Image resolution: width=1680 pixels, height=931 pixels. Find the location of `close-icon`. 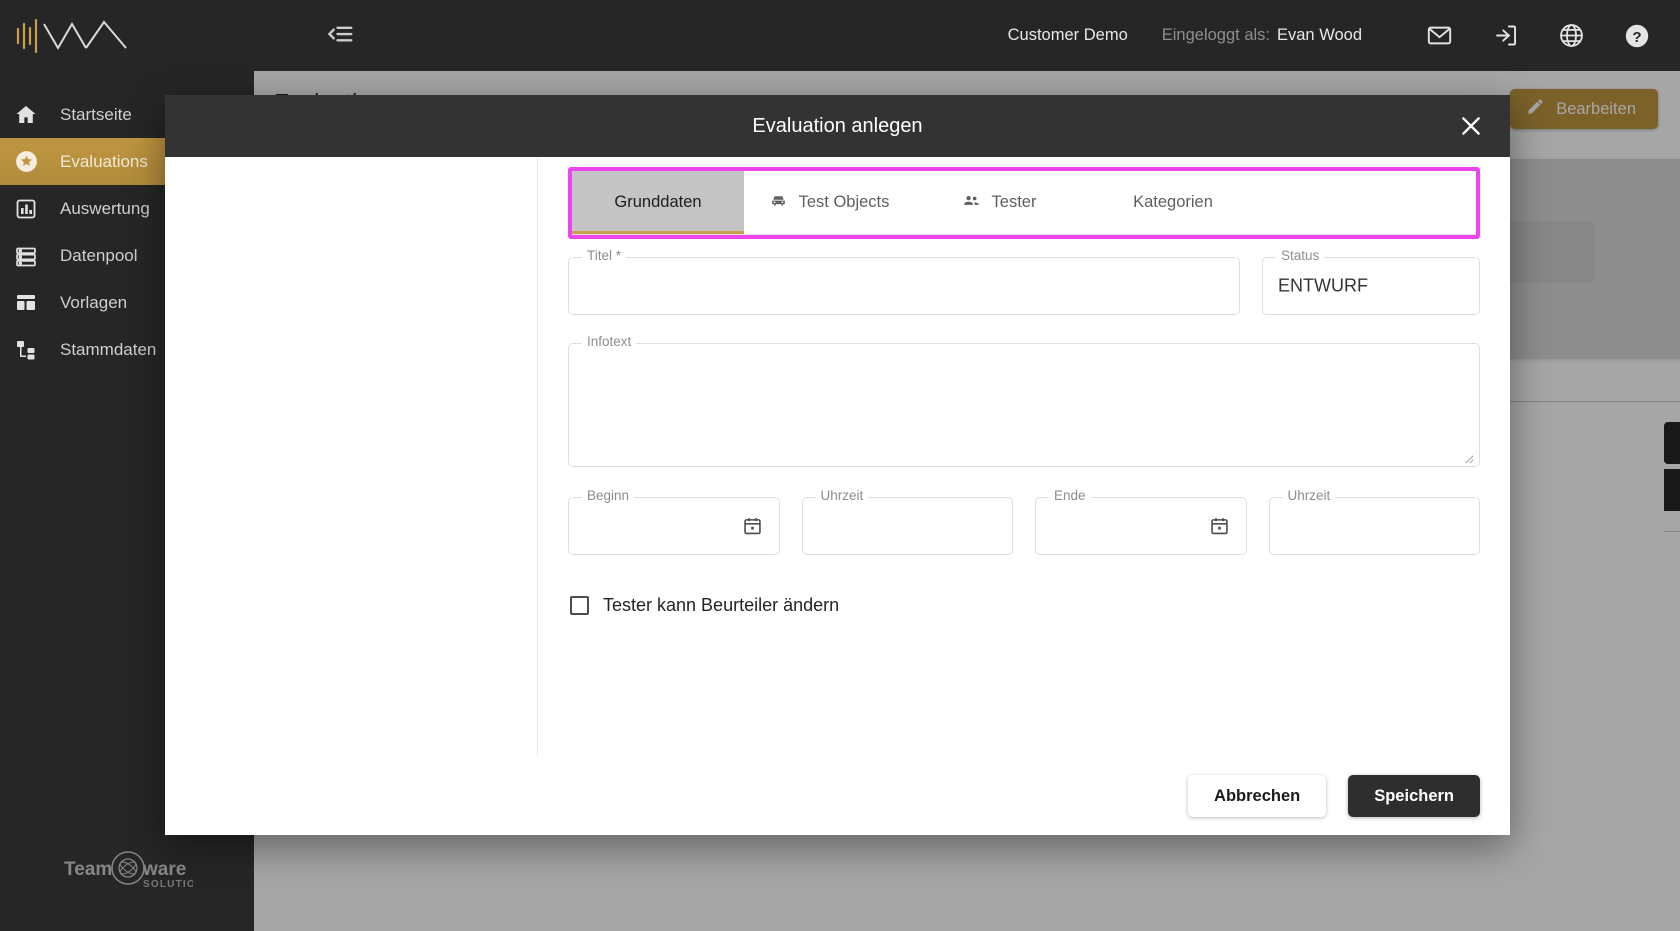

close-icon is located at coordinates (1471, 126).